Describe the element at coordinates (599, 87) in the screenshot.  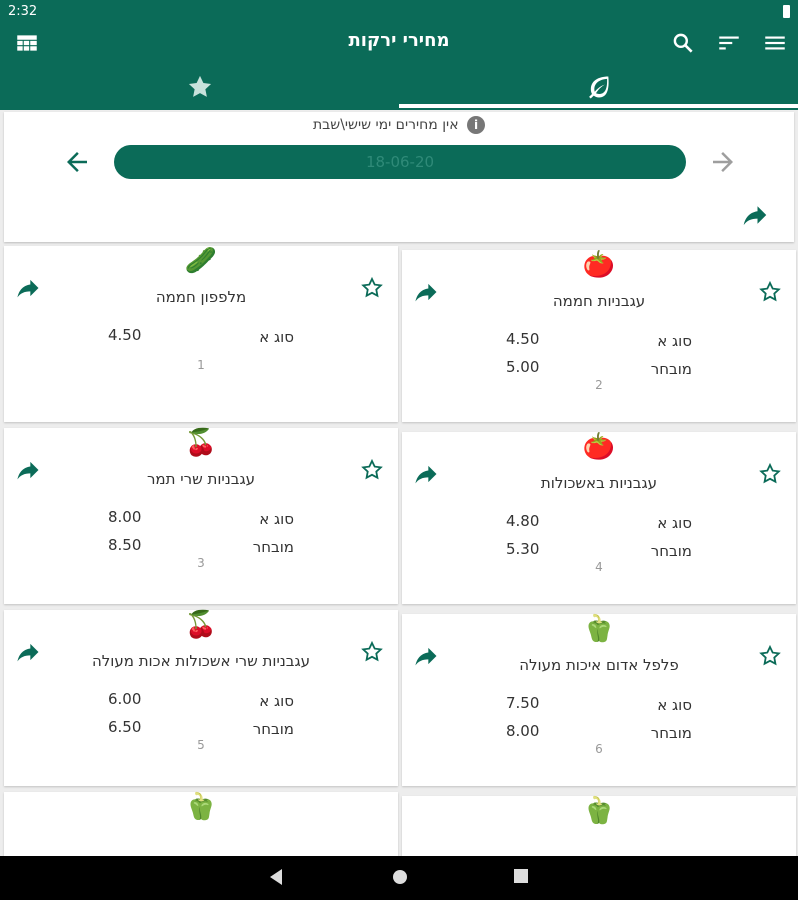
I see `leaf-icon` at that location.